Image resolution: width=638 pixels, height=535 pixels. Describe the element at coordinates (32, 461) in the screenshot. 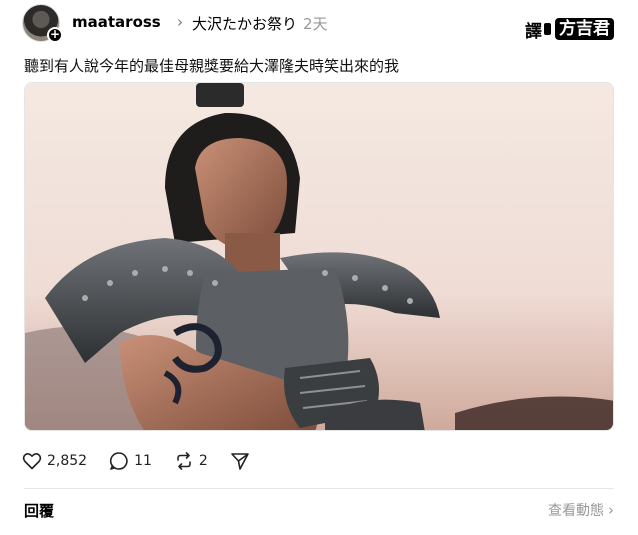

I see `heart-icon` at that location.